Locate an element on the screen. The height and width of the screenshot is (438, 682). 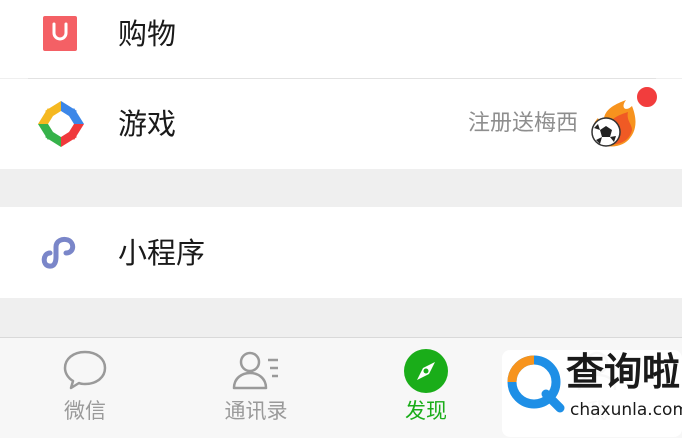
shopping-bag-icon is located at coordinates (60, 35).